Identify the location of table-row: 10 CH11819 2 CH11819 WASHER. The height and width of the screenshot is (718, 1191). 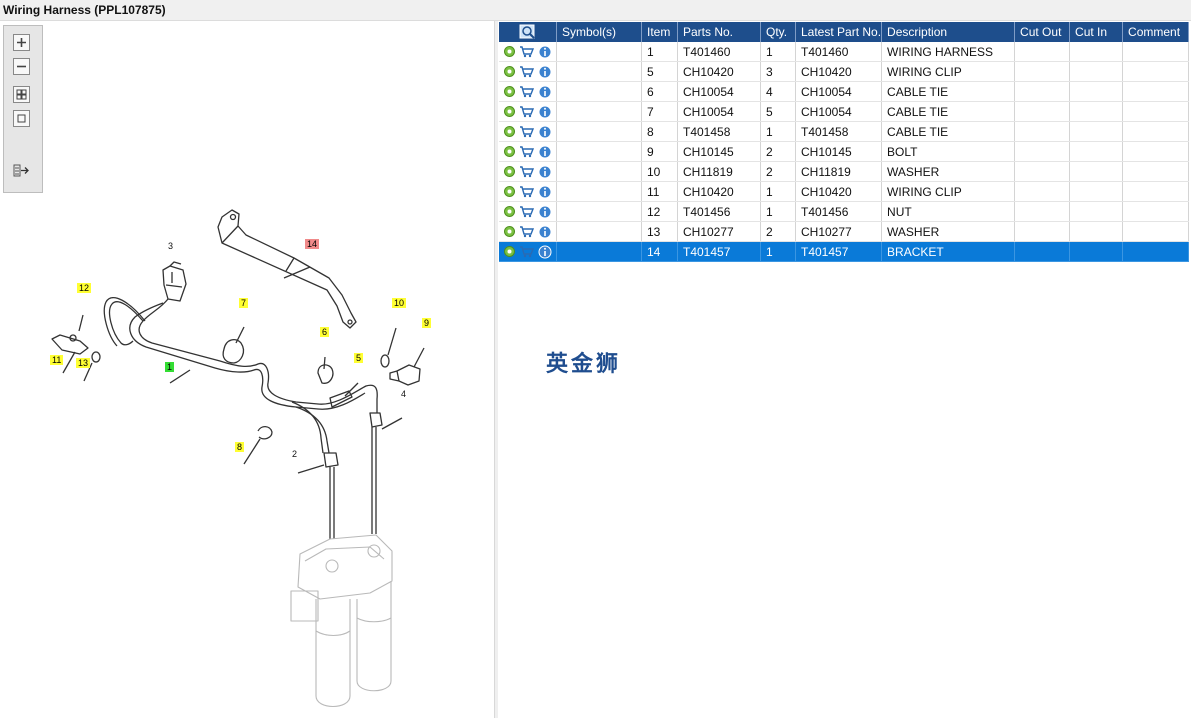
(844, 171).